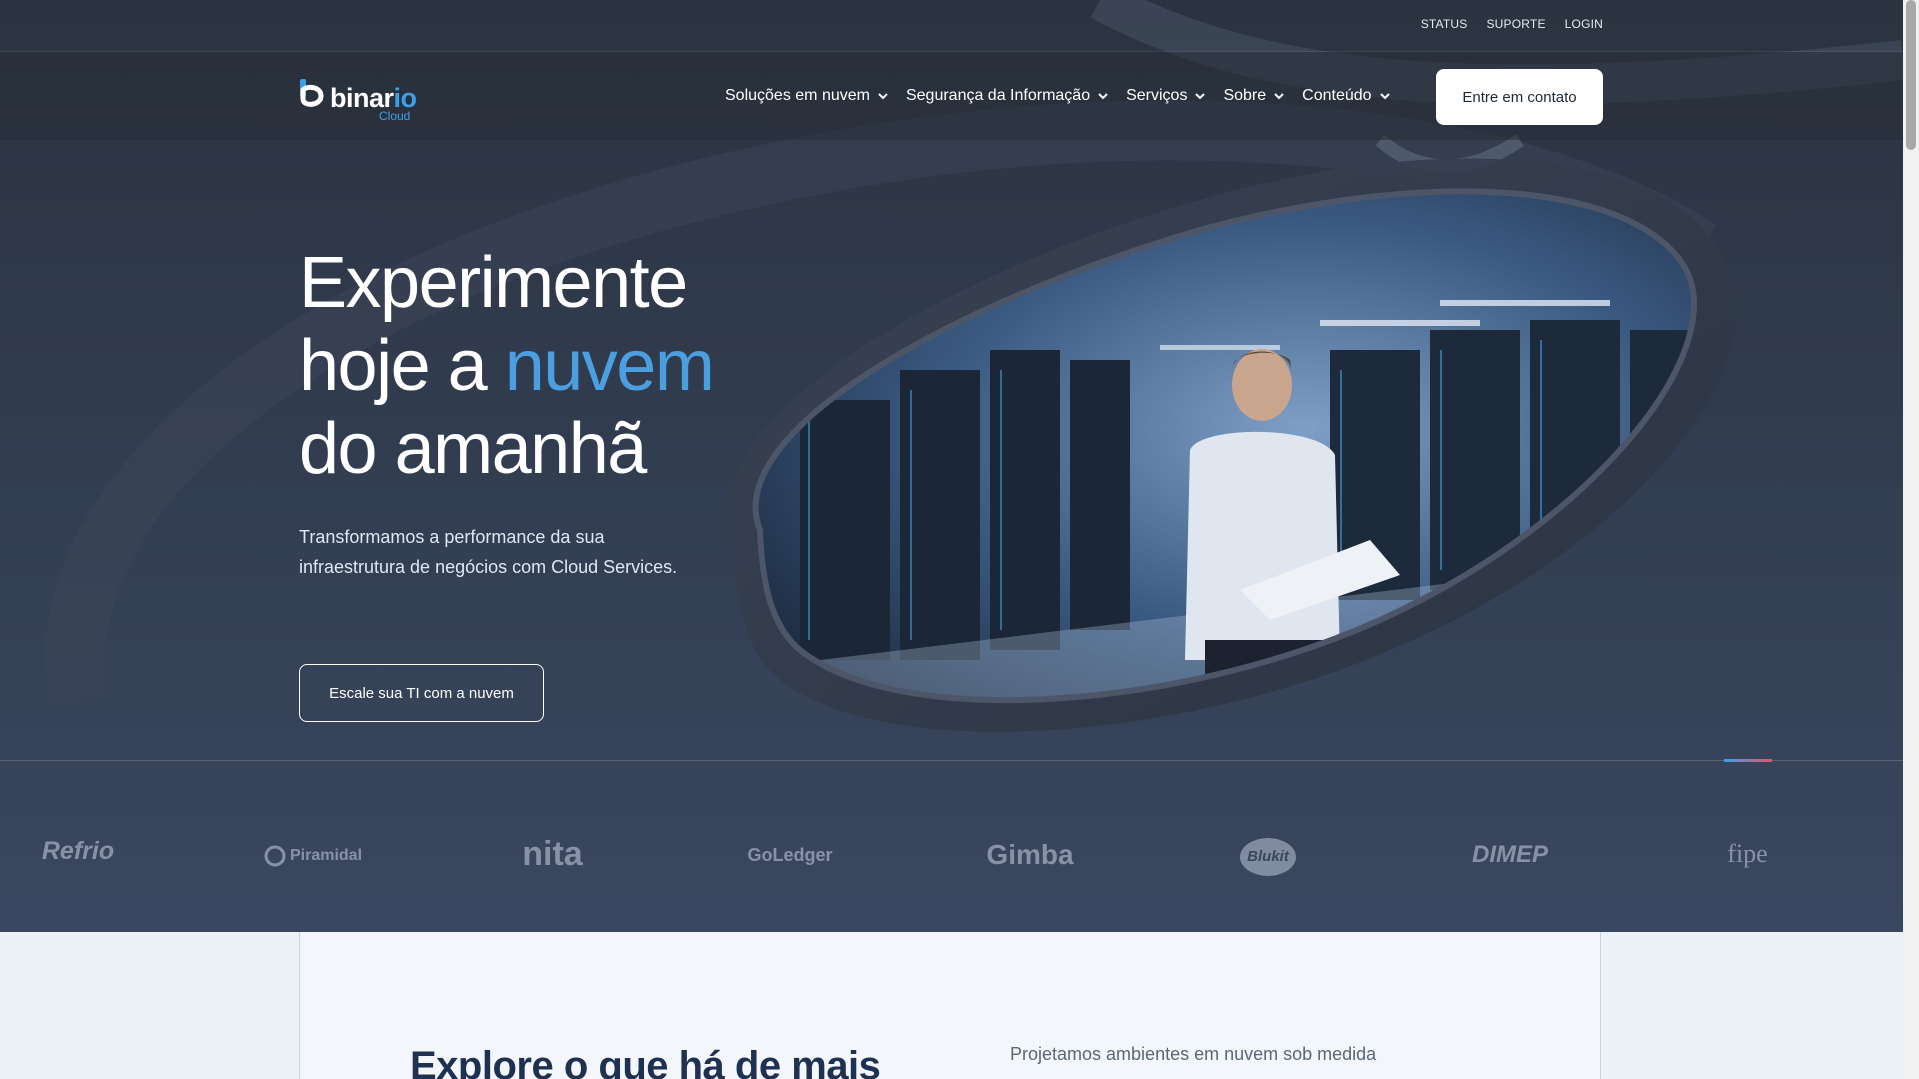 The image size is (1919, 1079). I want to click on client-logo-nita: nita, so click(552, 854).